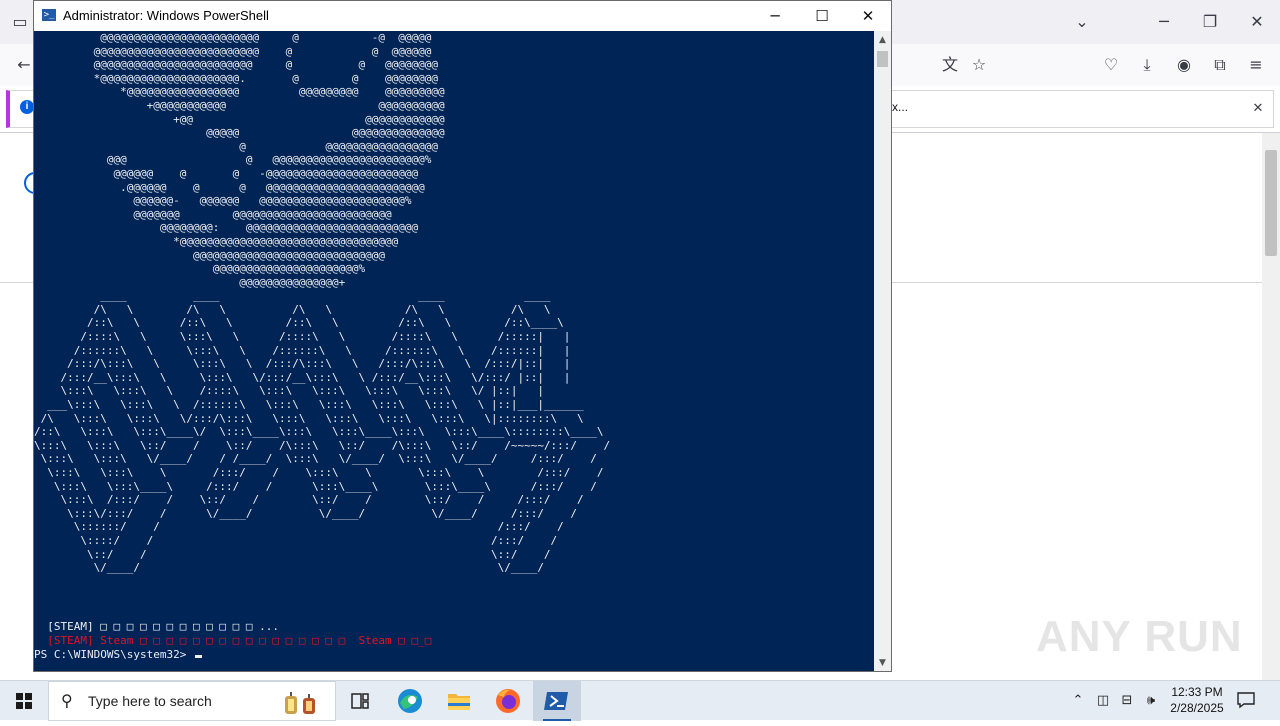  Describe the element at coordinates (882, 663) in the screenshot. I see `scroll-down-icon: ▼` at that location.